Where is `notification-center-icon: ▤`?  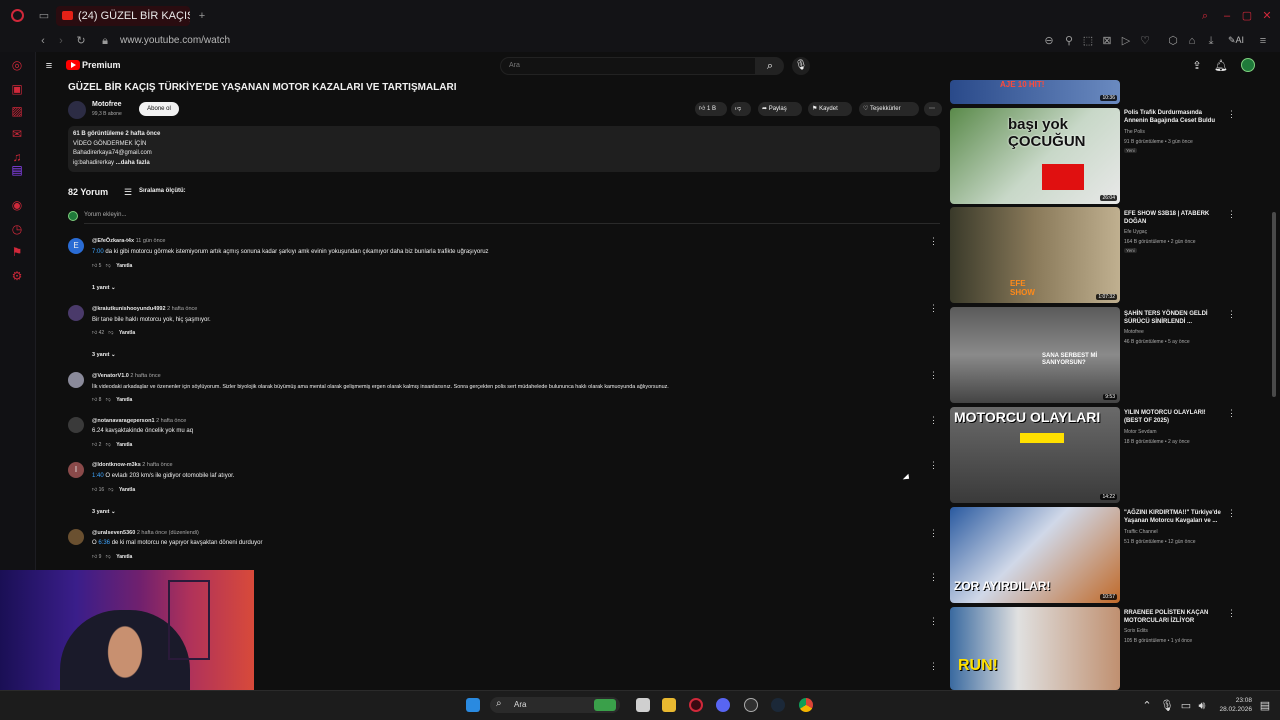 notification-center-icon: ▤ is located at coordinates (1265, 706).